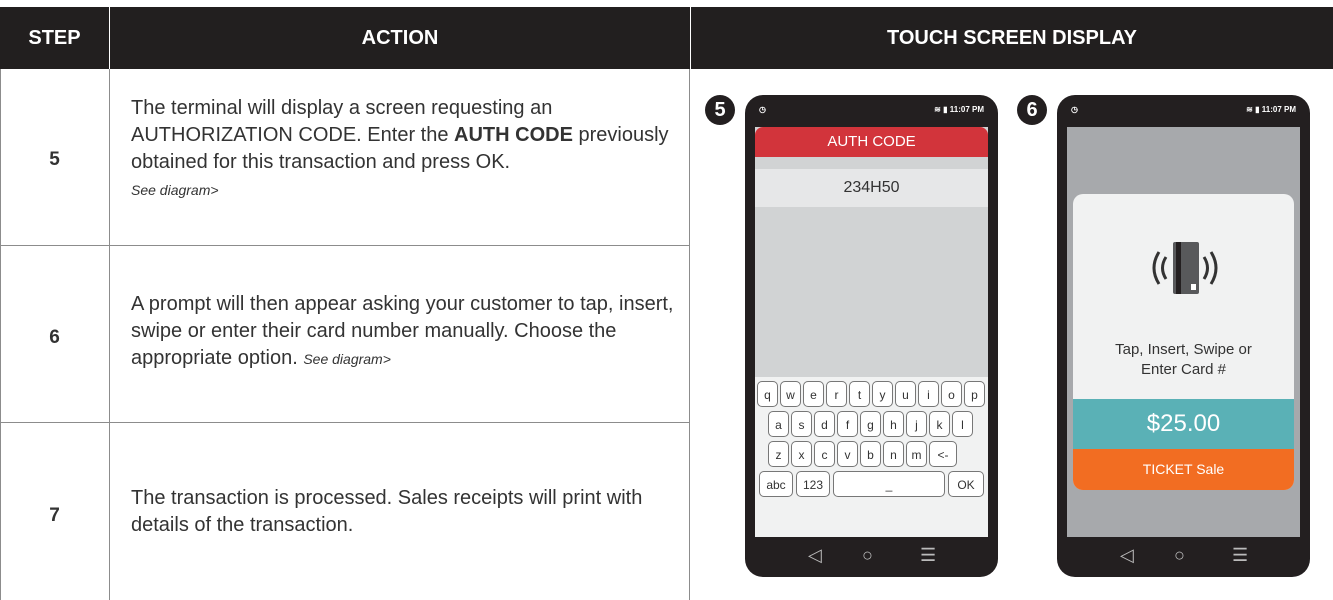 The width and height of the screenshot is (1333, 600). What do you see at coordinates (916, 454) in the screenshot?
I see `keyboard-key: m` at bounding box center [916, 454].